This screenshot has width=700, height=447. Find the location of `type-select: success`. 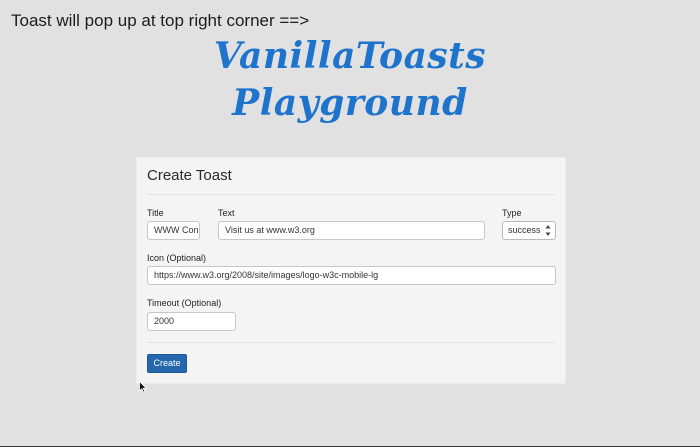

type-select: success is located at coordinates (529, 230).